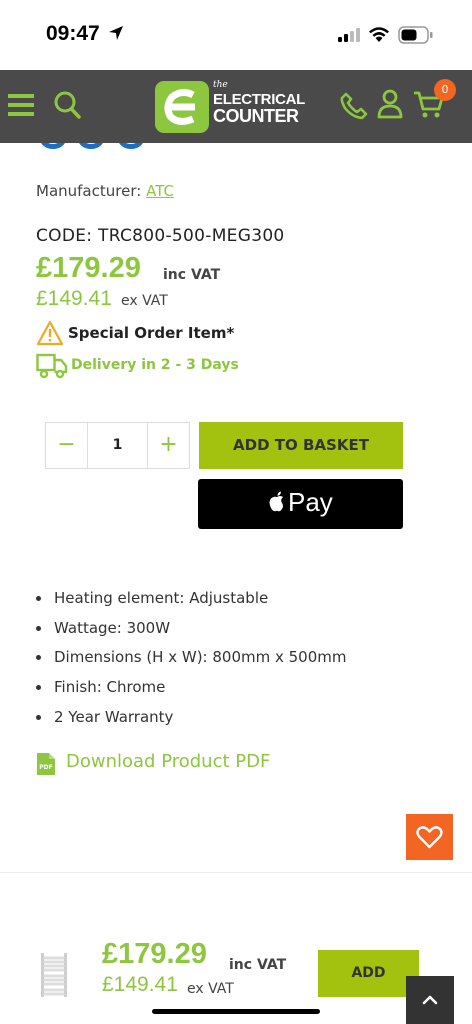 Image resolution: width=472 pixels, height=1024 pixels. I want to click on chevron-up-icon, so click(430, 1000).